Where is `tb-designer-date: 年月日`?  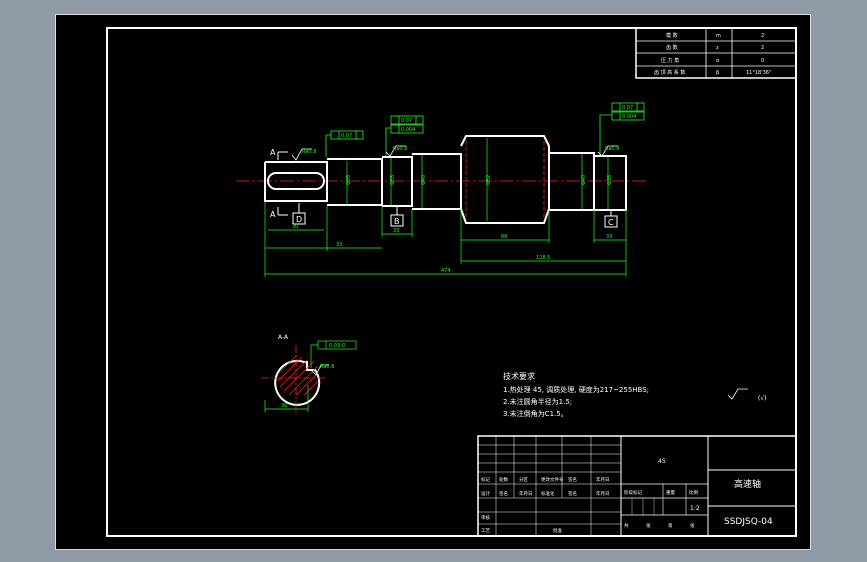
tb-designer-date: 年月日 is located at coordinates (526, 493).